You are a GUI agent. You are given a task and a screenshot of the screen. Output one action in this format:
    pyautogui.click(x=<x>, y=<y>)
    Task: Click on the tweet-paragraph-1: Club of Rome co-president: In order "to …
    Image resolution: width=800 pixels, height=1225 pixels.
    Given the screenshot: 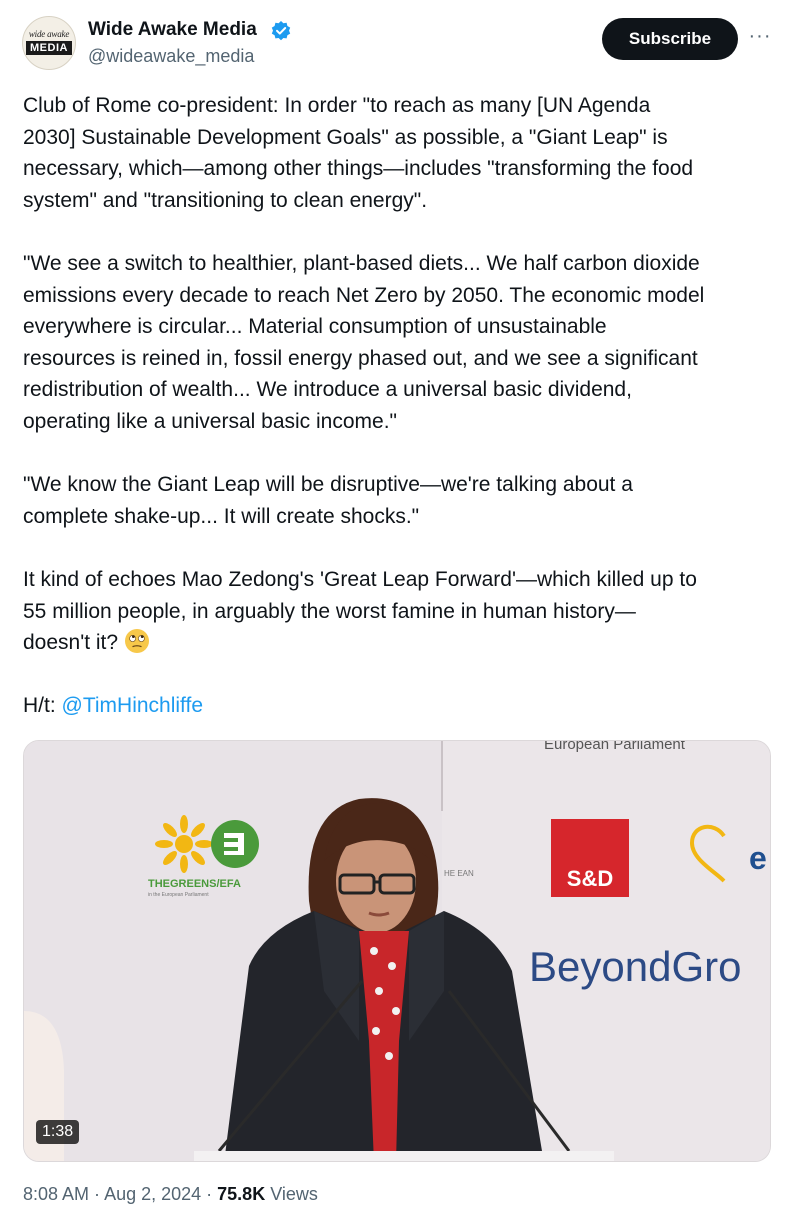 What is the action you would take?
    pyautogui.click(x=358, y=153)
    